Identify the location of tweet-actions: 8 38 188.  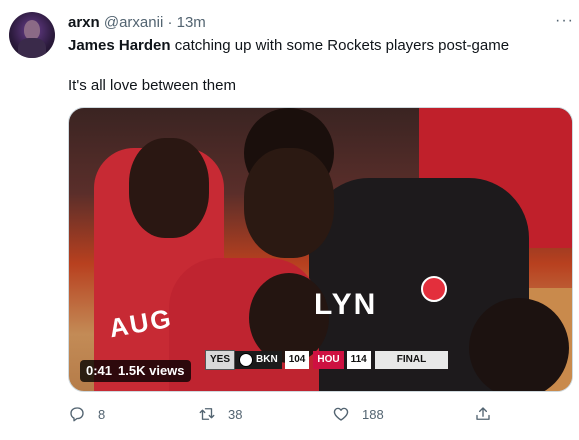
(320, 414).